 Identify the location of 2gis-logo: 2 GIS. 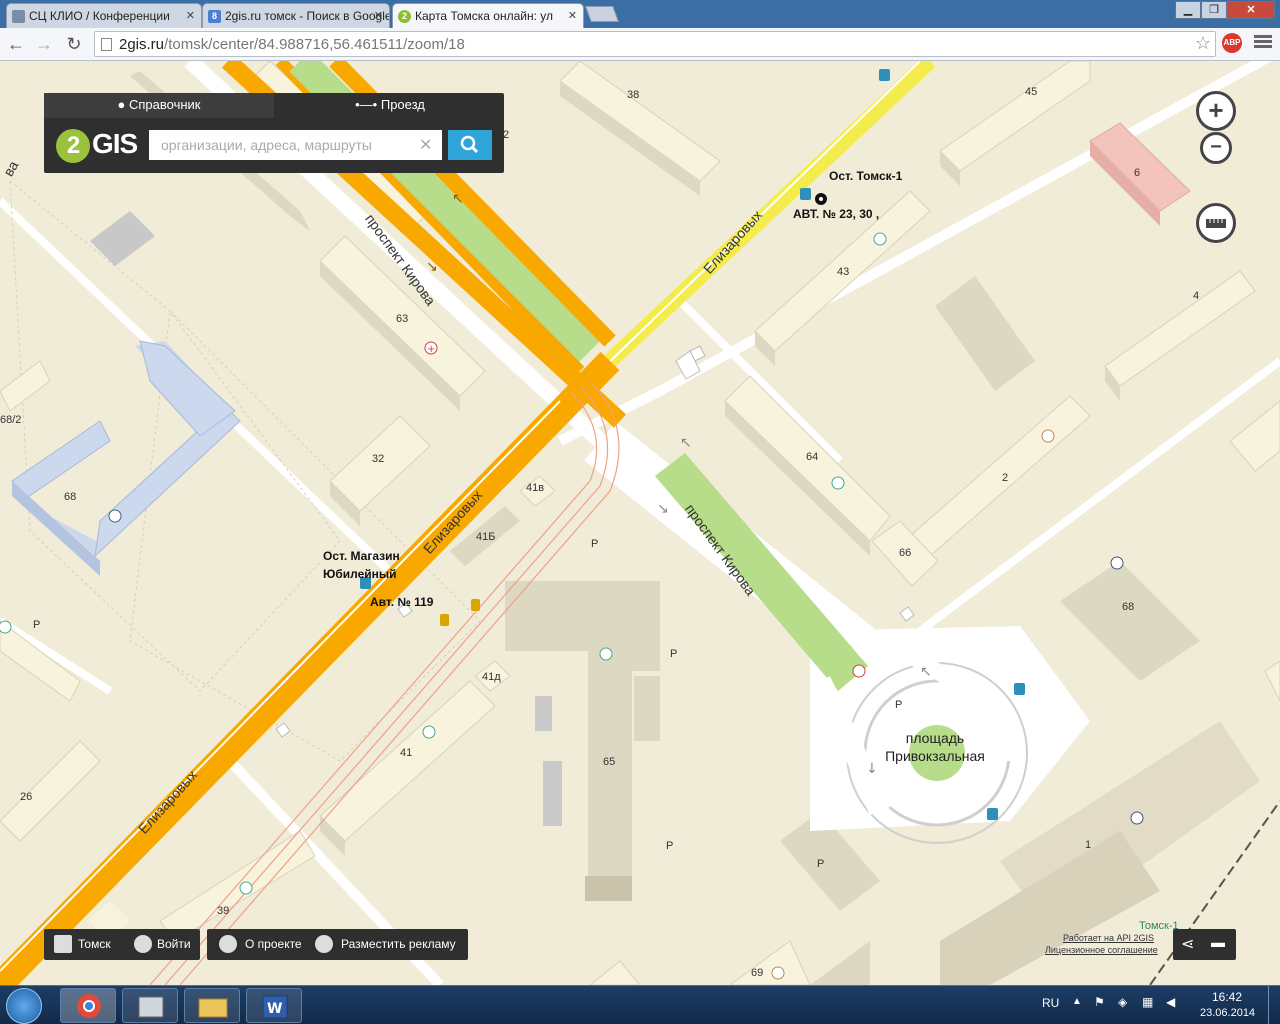
(97, 145).